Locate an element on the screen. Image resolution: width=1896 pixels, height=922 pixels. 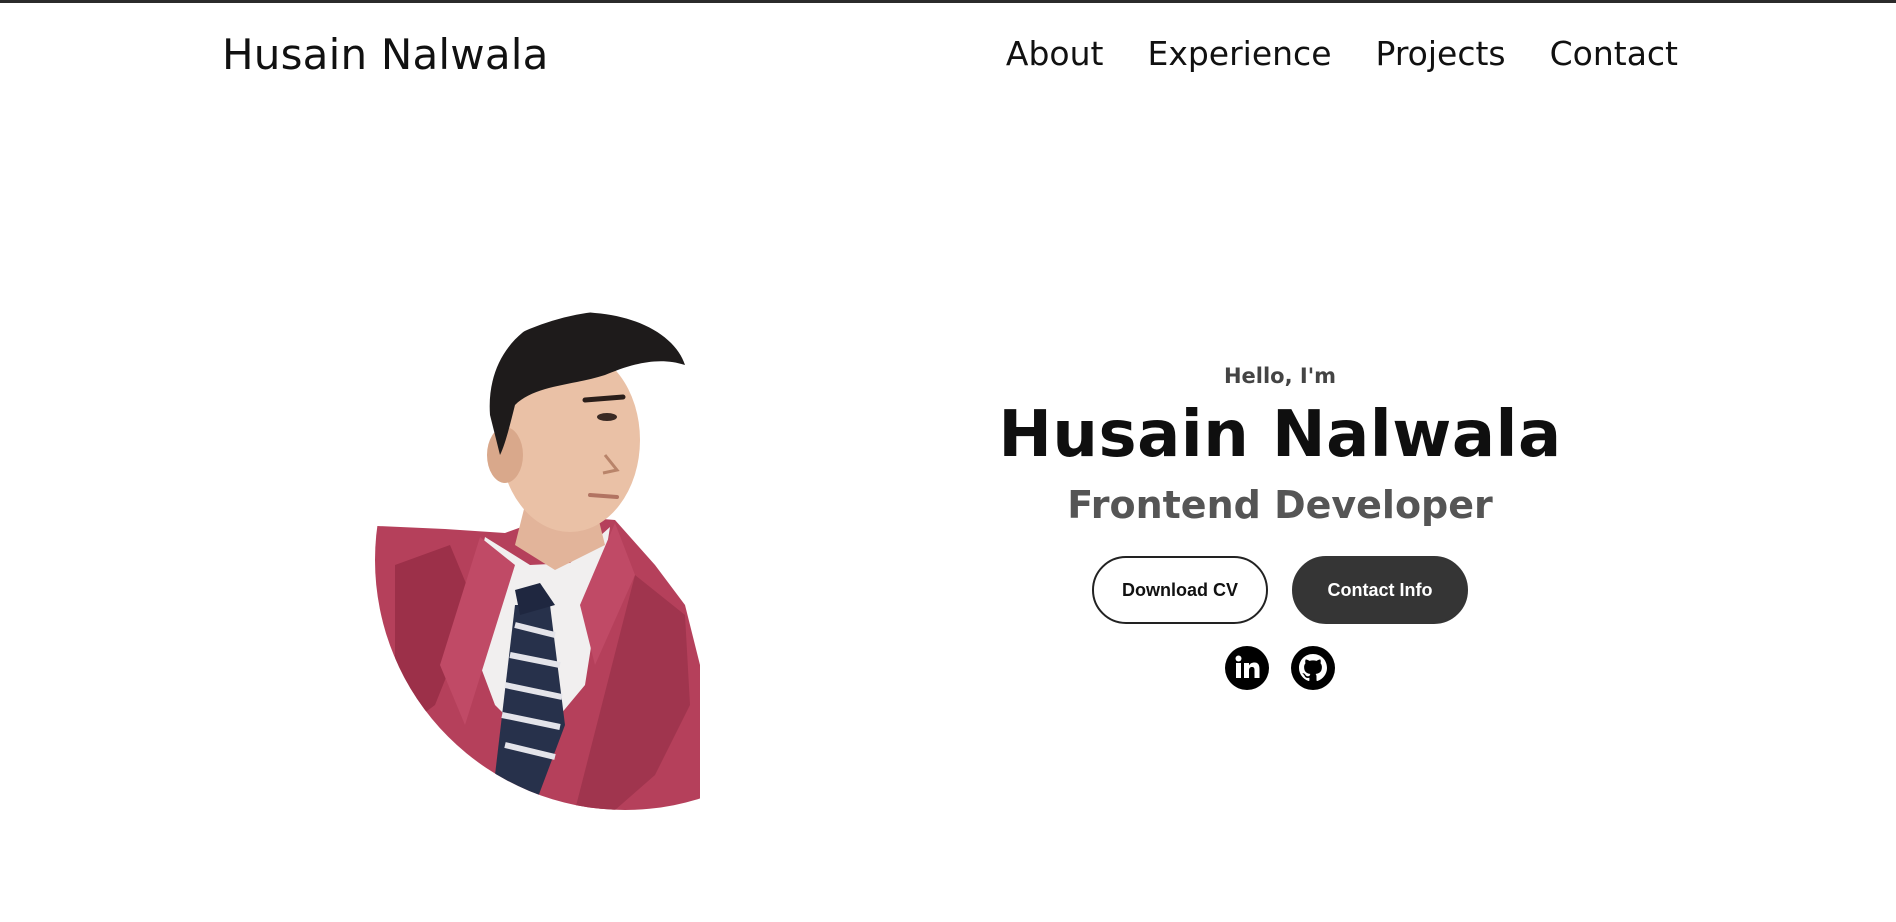
github-icon is located at coordinates (1313, 668).